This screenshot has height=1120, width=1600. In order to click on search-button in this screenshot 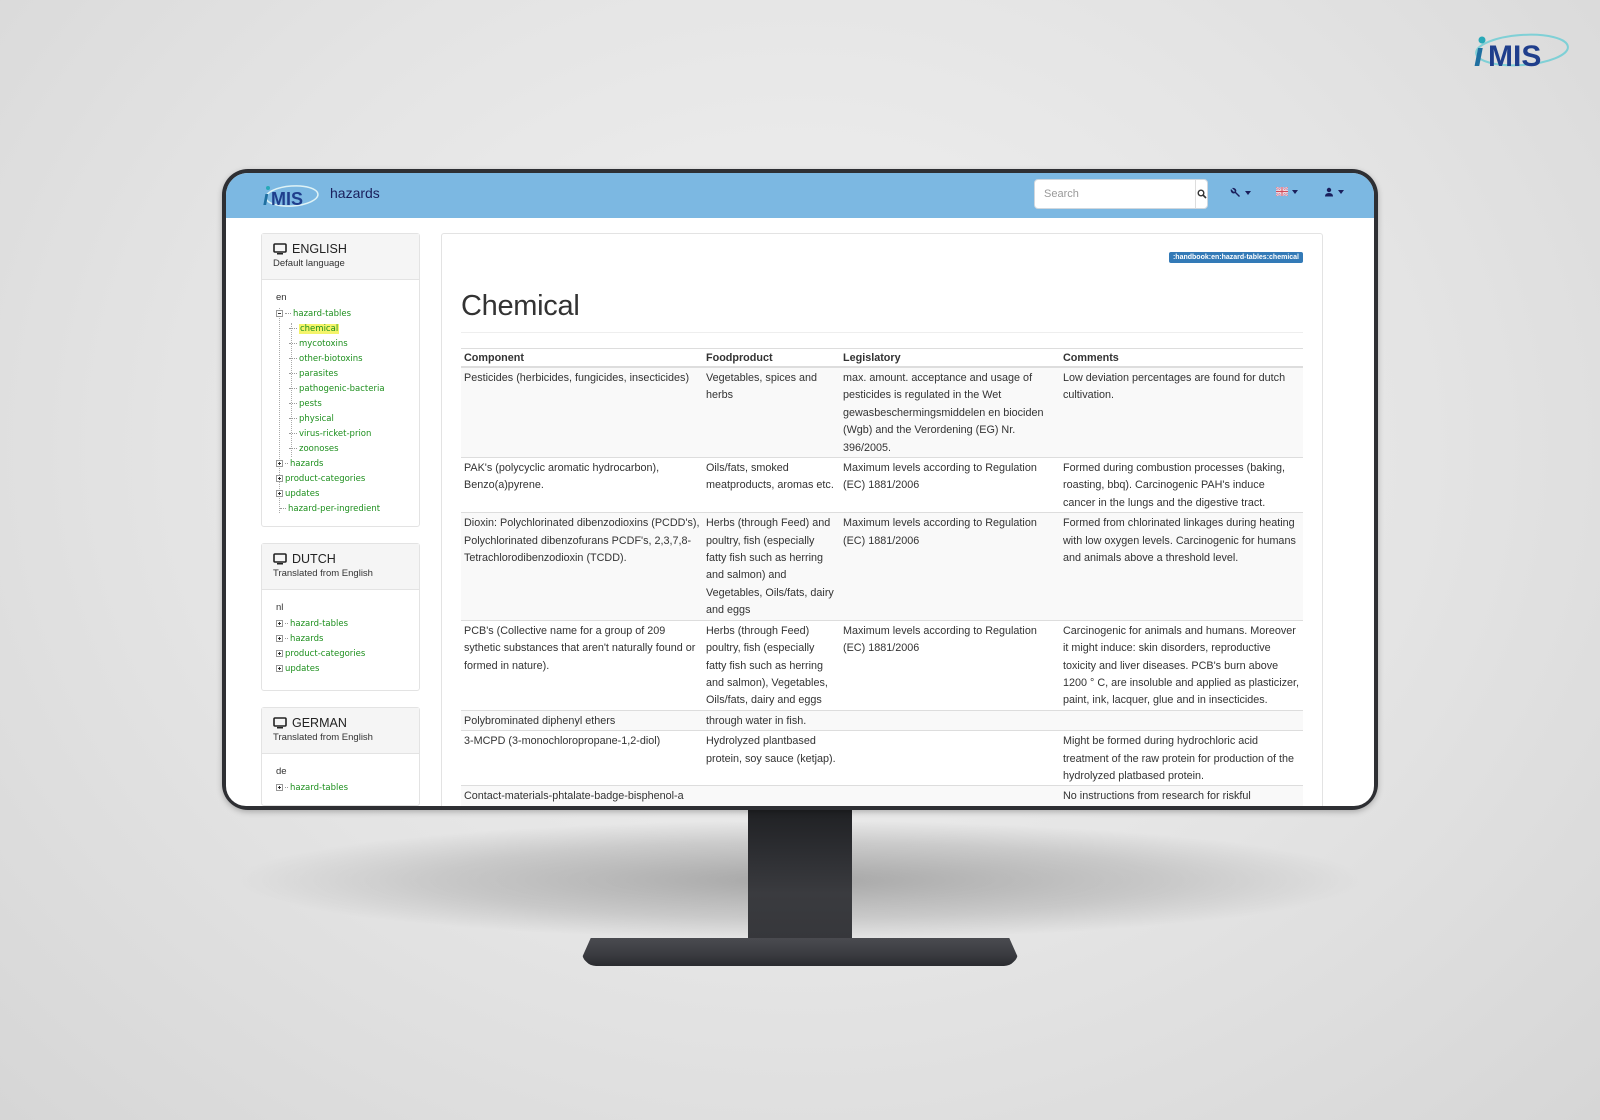, I will do `click(1201, 194)`.